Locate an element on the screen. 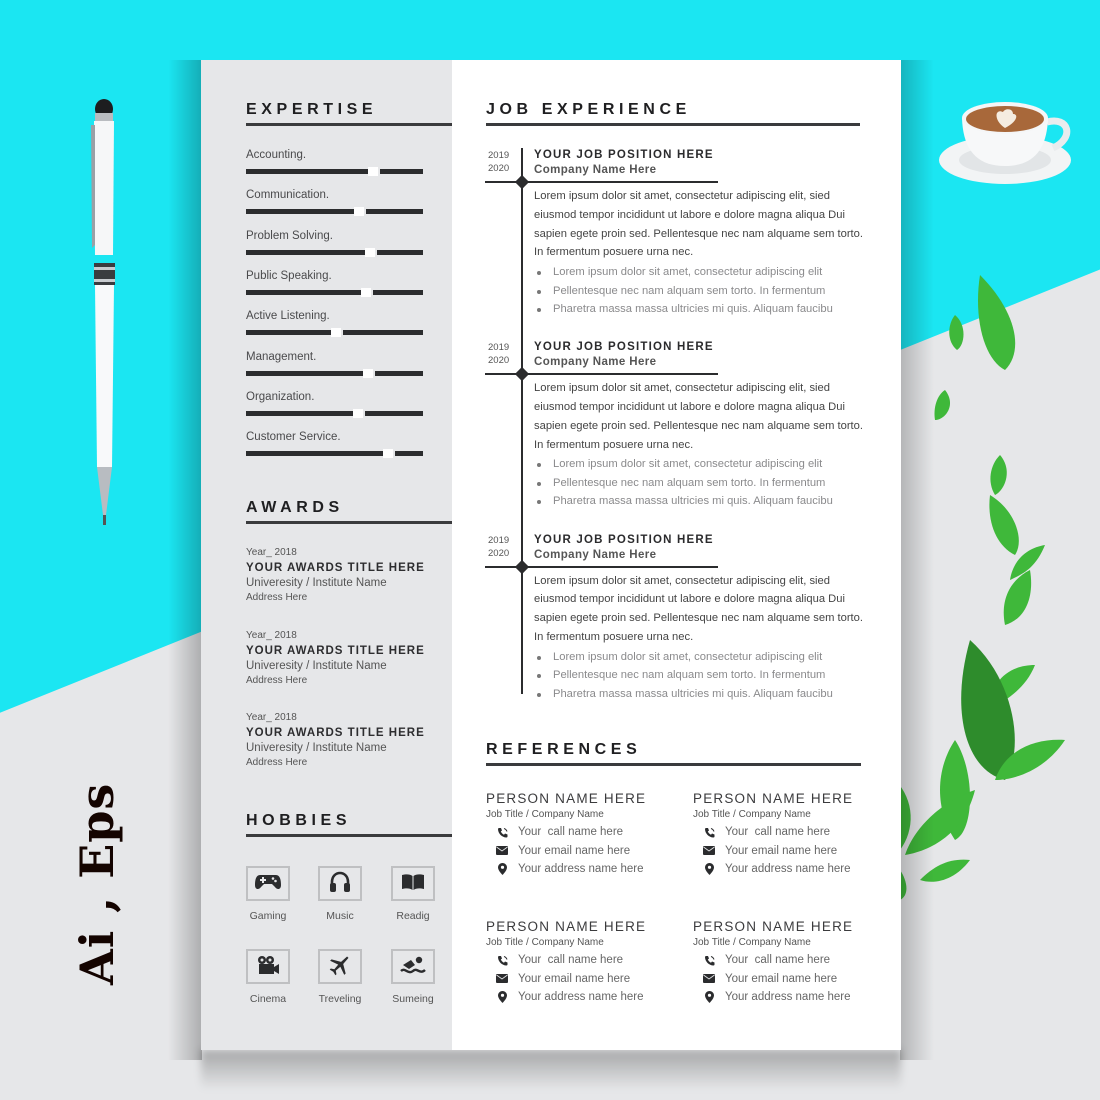  hobby-item: Sumeing is located at coordinates (413, 977).